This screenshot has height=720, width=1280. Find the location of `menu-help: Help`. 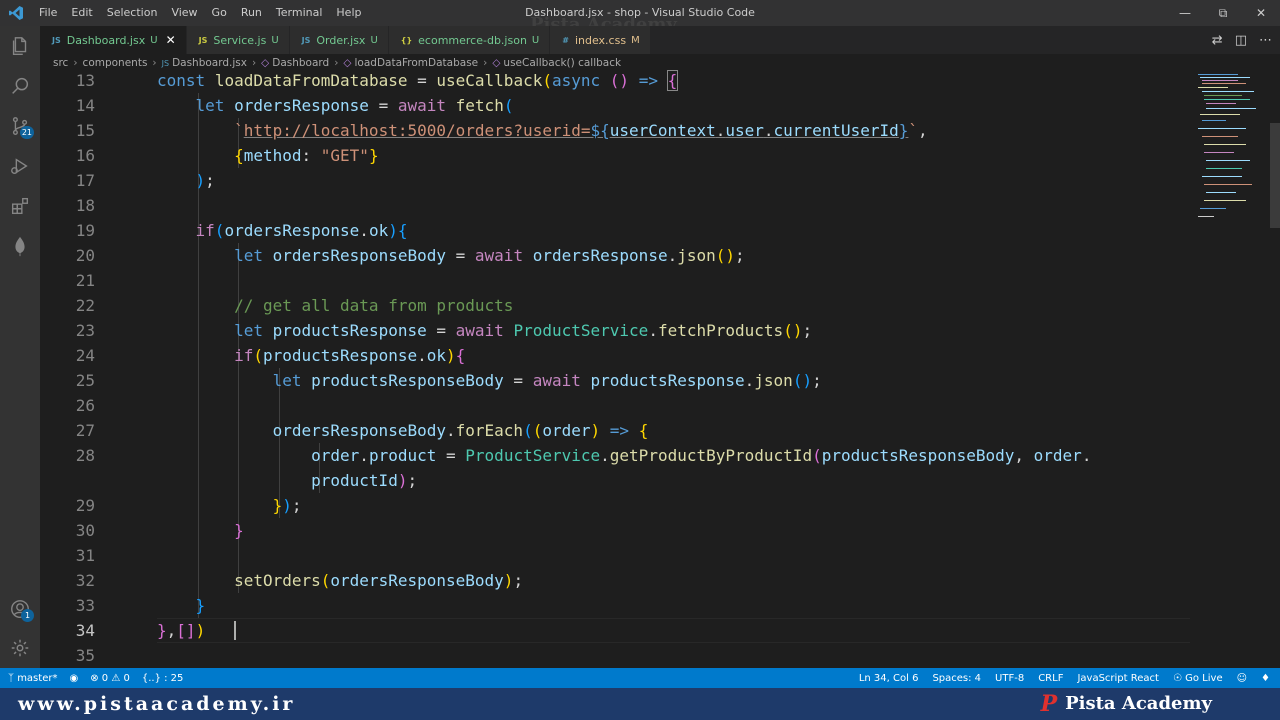

menu-help: Help is located at coordinates (348, 13).